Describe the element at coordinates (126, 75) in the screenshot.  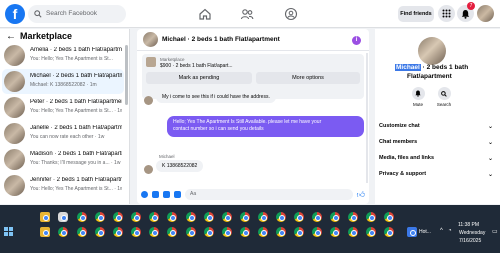
I see `conversations-scrollbar` at that location.